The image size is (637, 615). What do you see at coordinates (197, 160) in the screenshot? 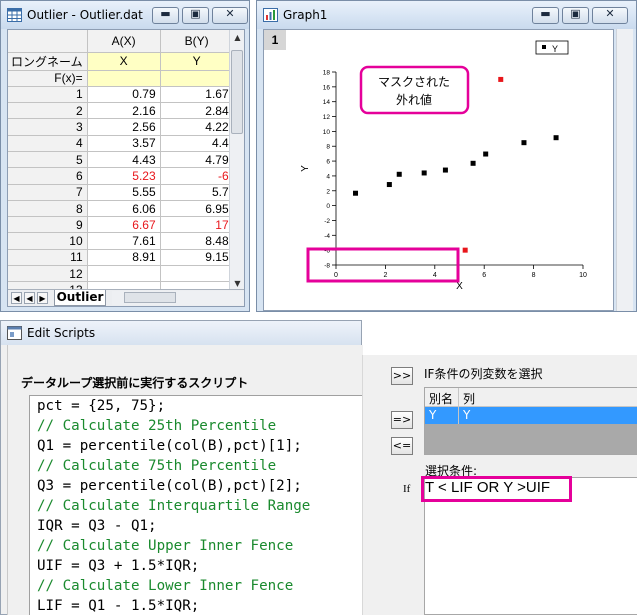
I see `cell-b: 4.79` at bounding box center [197, 160].